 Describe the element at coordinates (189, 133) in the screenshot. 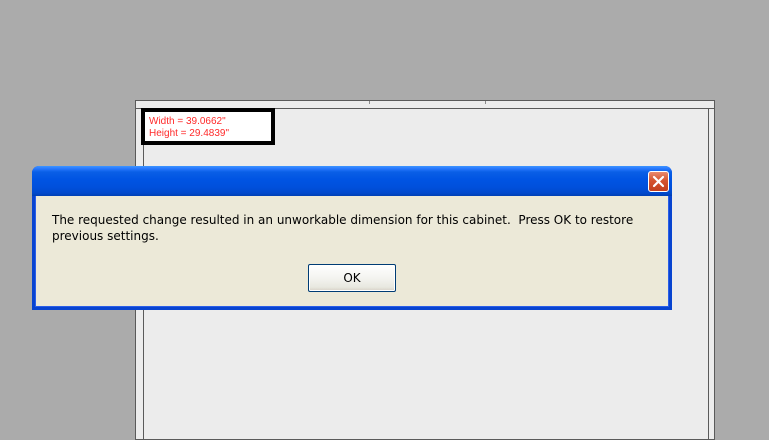

I see `height-readout: Height = 29.4839"` at that location.